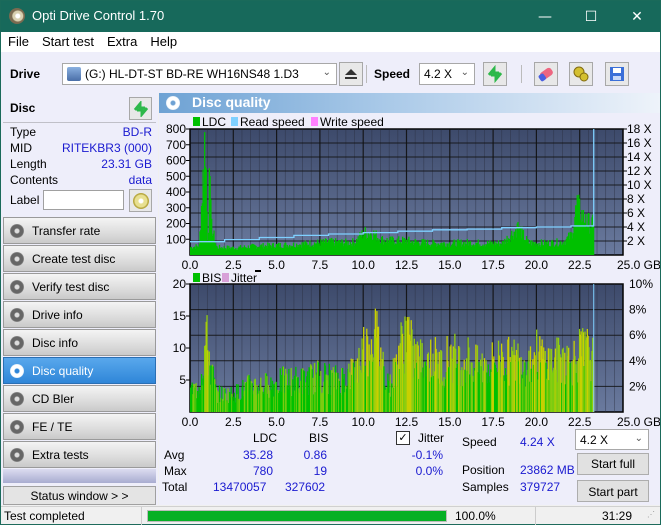  I want to click on disc-header-label: Disc, so click(23, 108).